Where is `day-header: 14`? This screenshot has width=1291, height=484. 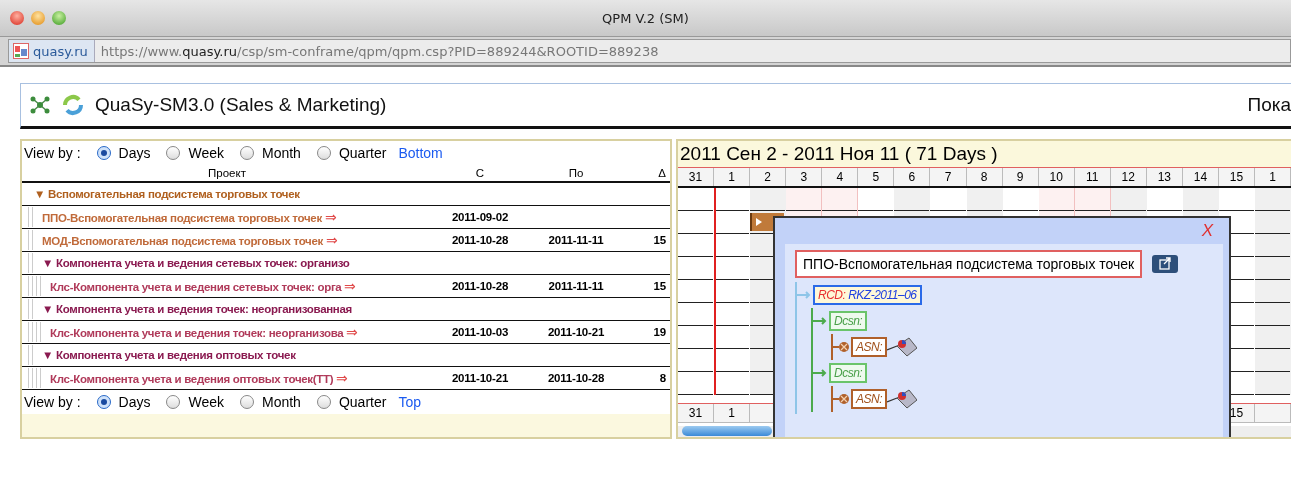
day-header: 14 is located at coordinates (1200, 177).